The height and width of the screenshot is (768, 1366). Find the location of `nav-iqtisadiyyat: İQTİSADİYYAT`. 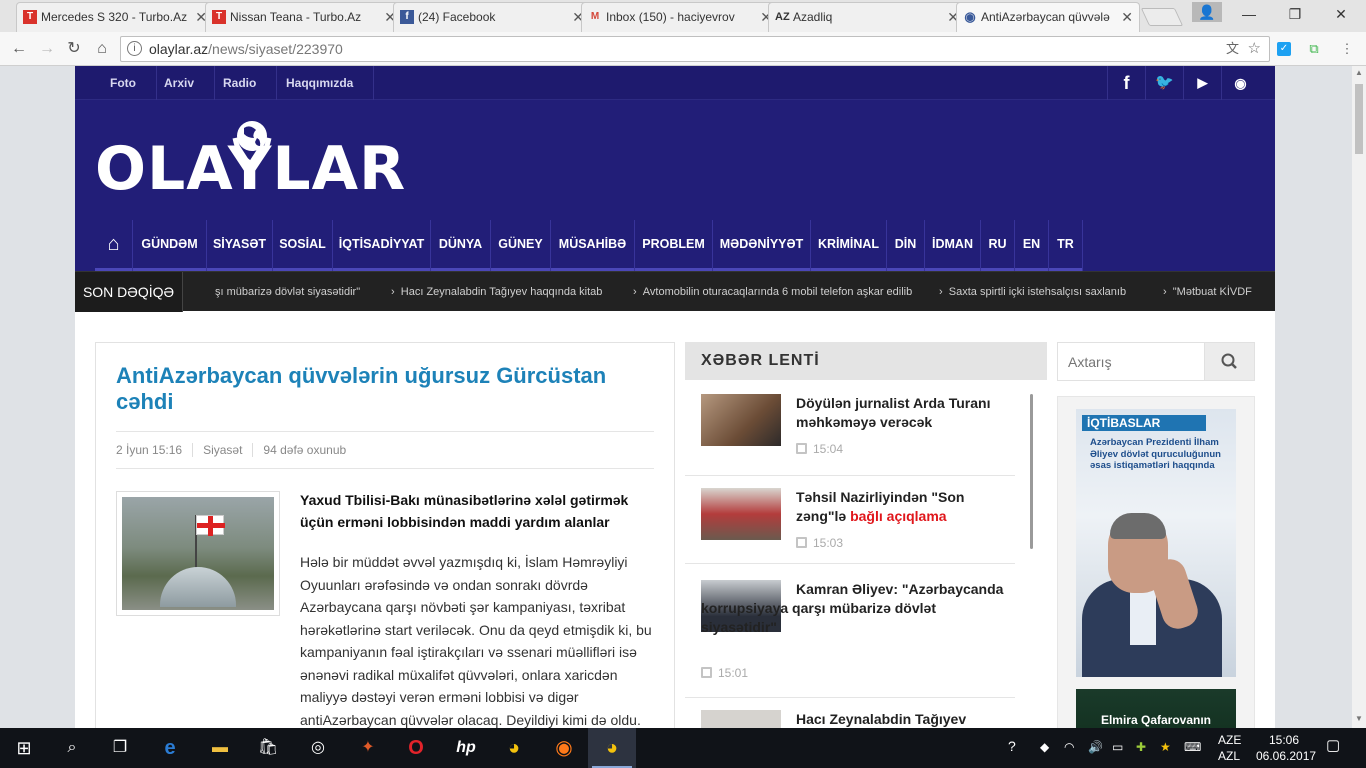

nav-iqtisadiyyat: İQTİSADİYYAT is located at coordinates (382, 245).